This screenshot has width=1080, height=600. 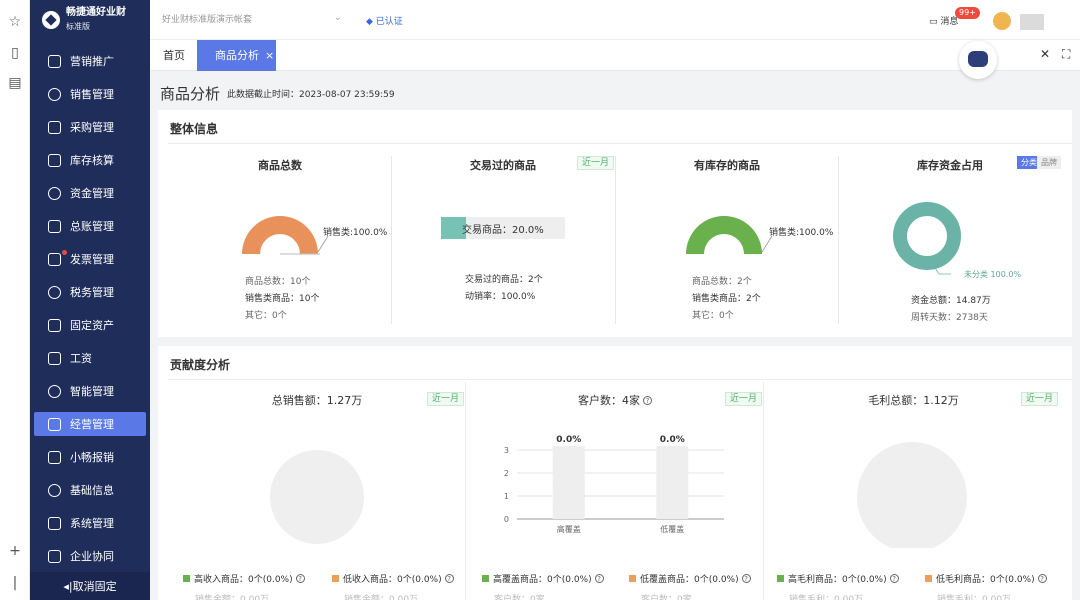 I want to click on stat-line: 商品总数：2个, so click(x=722, y=282).